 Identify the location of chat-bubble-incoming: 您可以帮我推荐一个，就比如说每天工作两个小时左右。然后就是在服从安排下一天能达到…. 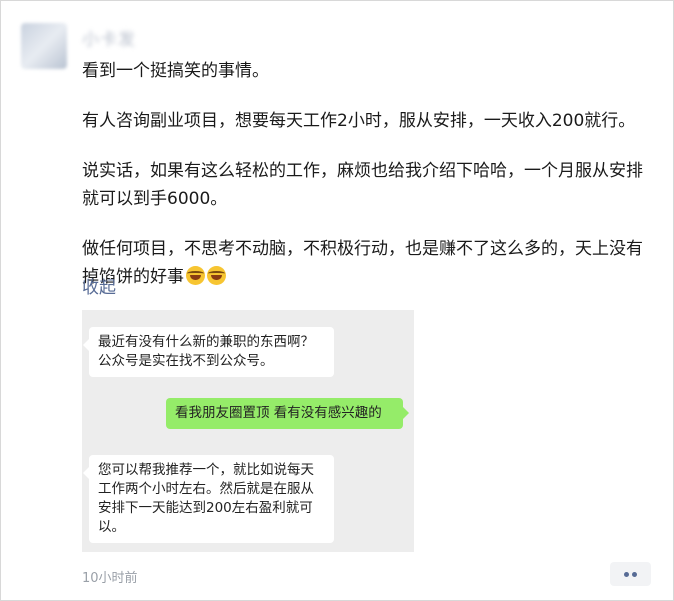
(208, 499).